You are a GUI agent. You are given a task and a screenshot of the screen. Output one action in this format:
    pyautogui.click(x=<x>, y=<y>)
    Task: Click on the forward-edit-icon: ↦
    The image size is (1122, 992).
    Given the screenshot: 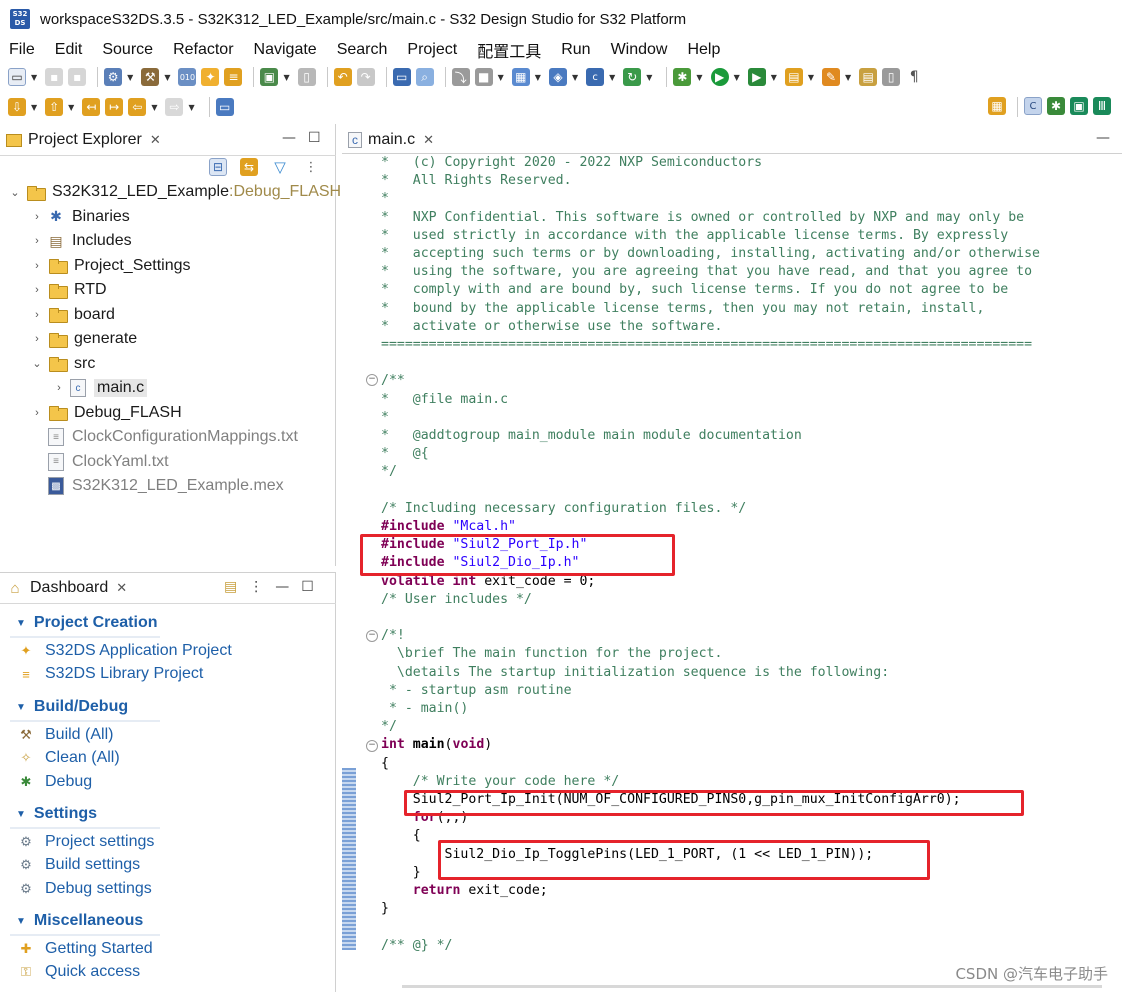 What is the action you would take?
    pyautogui.click(x=114, y=107)
    